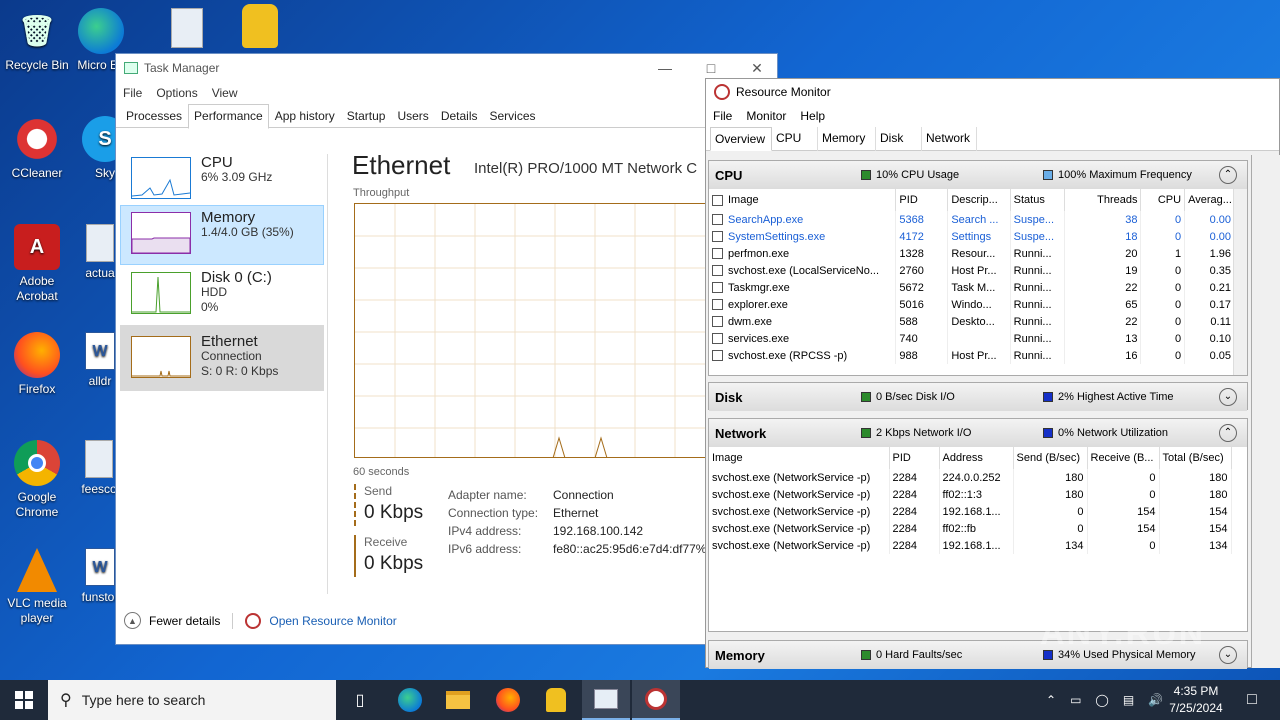 The height and width of the screenshot is (720, 1280). I want to click on resource-monitor-titlebar: Resource Monitor, so click(992, 92).